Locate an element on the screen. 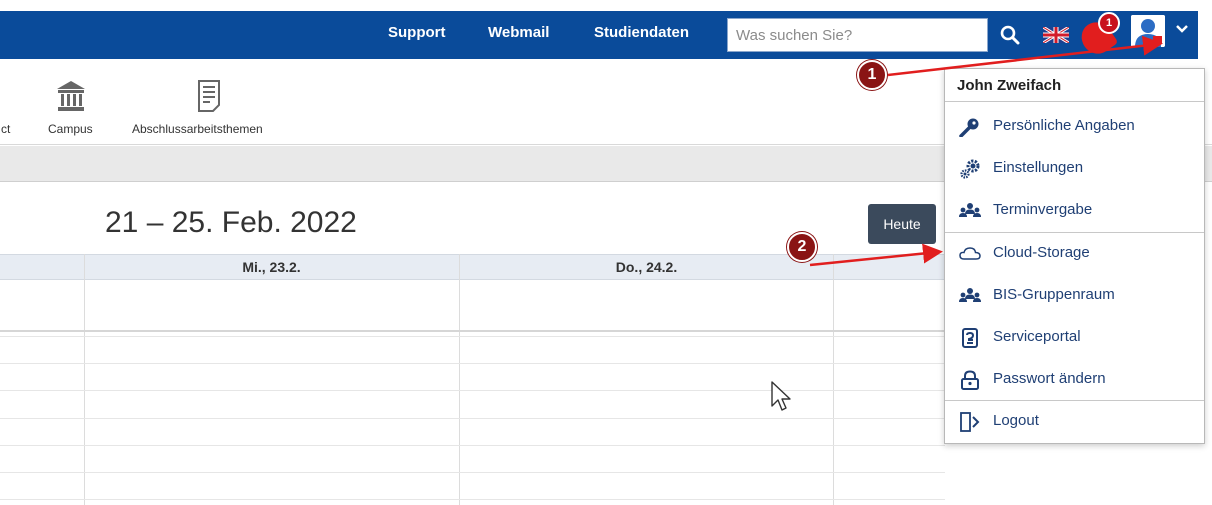 Image resolution: width=1212 pixels, height=505 pixels. uk-flag-icon is located at coordinates (1056, 35).